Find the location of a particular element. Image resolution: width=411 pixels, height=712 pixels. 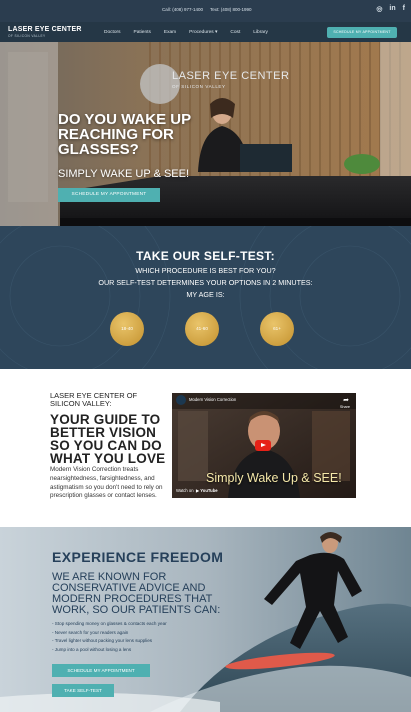

logo-title: LASER EYE CENTER is located at coordinates (45, 29).